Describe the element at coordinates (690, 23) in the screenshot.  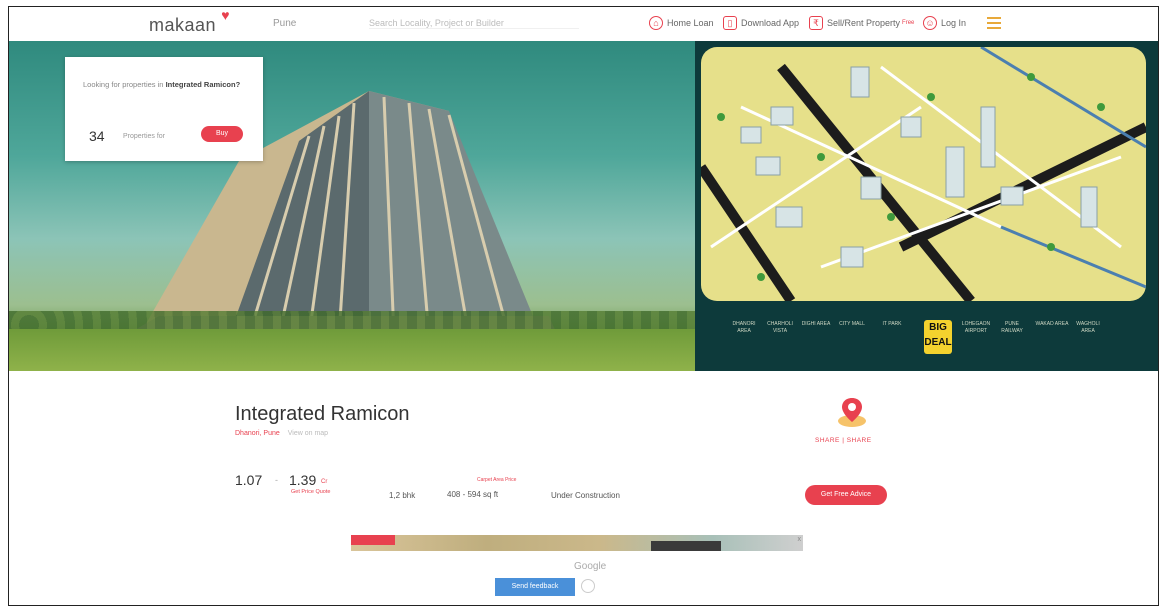
I see `home-loan-label: Home Loan` at that location.